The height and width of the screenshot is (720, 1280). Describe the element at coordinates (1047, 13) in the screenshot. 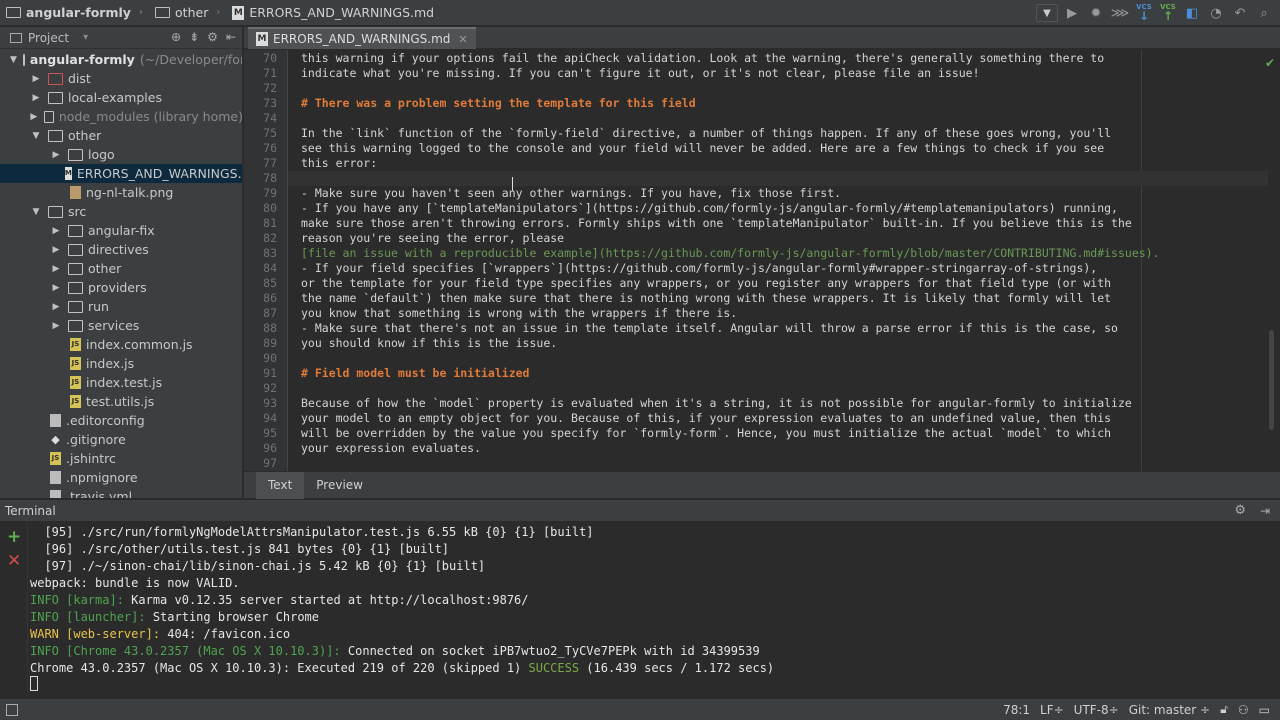

I see `run-config-dropdown: ▼` at that location.